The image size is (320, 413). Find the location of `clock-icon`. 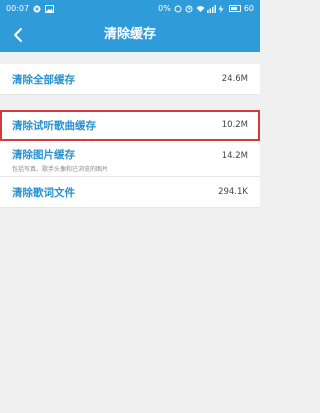

clock-icon is located at coordinates (189, 9).